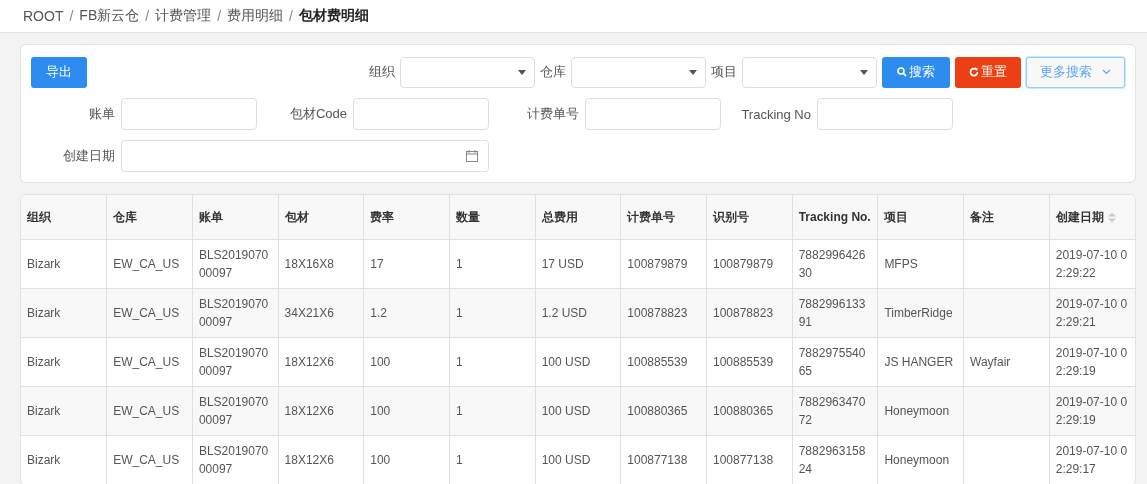  Describe the element at coordinates (382, 216) in the screenshot. I see `column-header: 费率` at that location.